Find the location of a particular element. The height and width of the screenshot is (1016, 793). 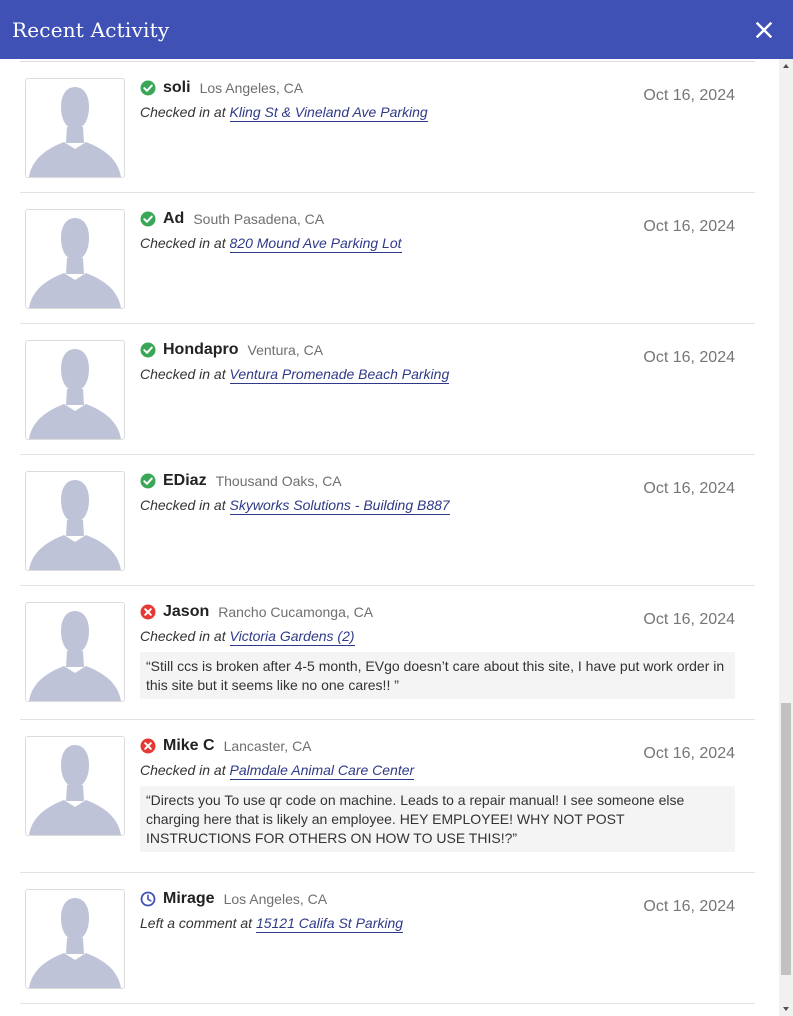

user-location: Rancho Cucamonga, CA is located at coordinates (296, 612).